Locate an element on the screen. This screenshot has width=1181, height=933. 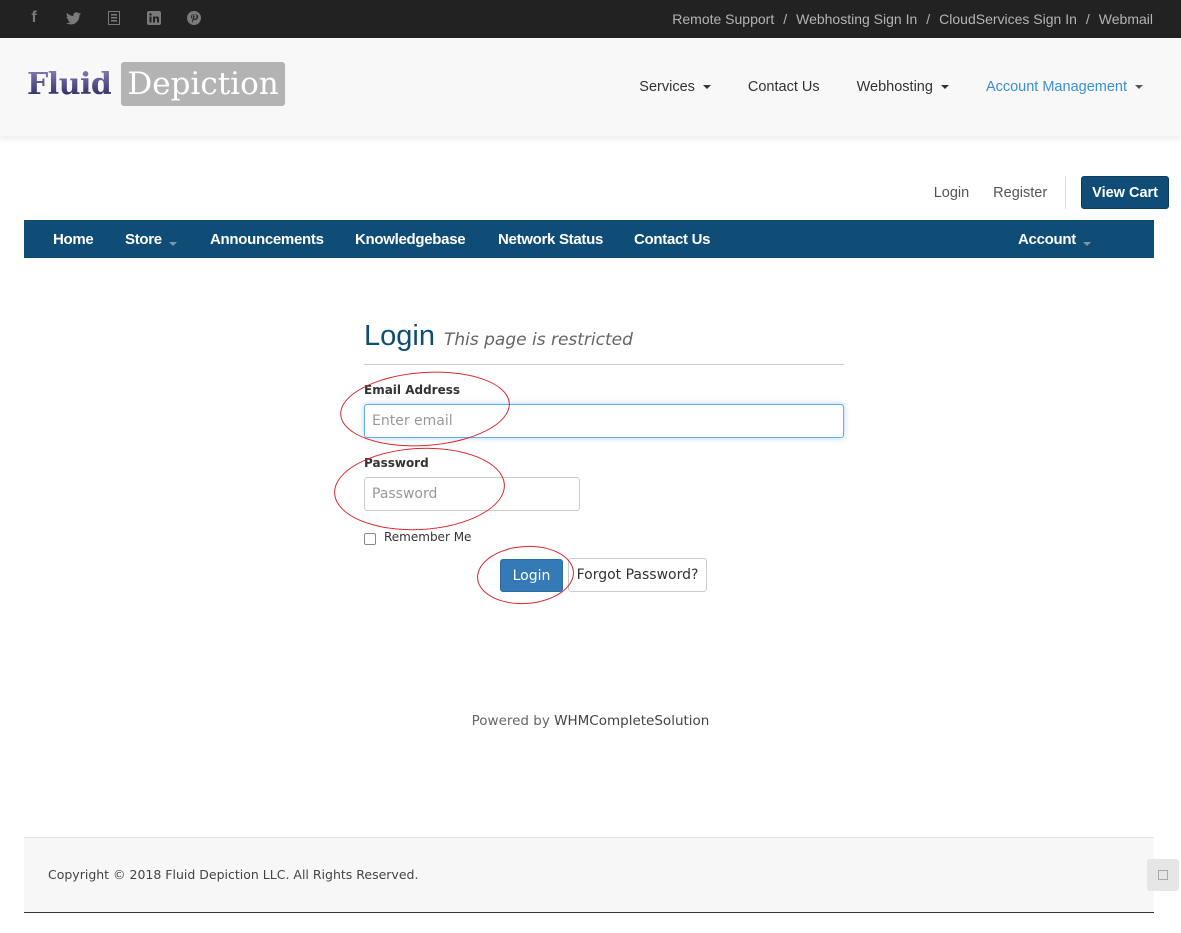
back-to-top-button is located at coordinates (1163, 875).